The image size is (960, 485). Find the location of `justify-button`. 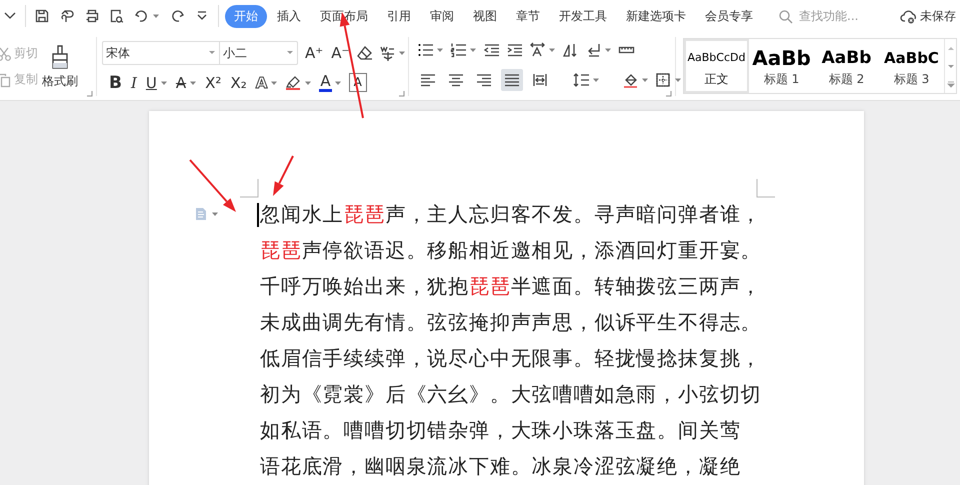

justify-button is located at coordinates (512, 79).